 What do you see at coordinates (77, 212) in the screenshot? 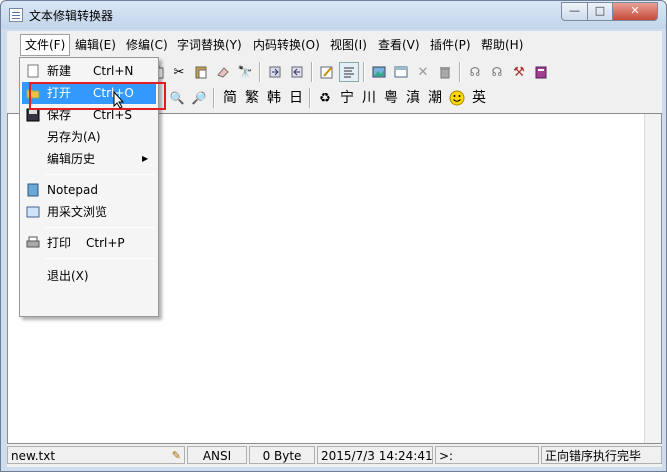
I see `browse-label: 用采文浏览` at bounding box center [77, 212].